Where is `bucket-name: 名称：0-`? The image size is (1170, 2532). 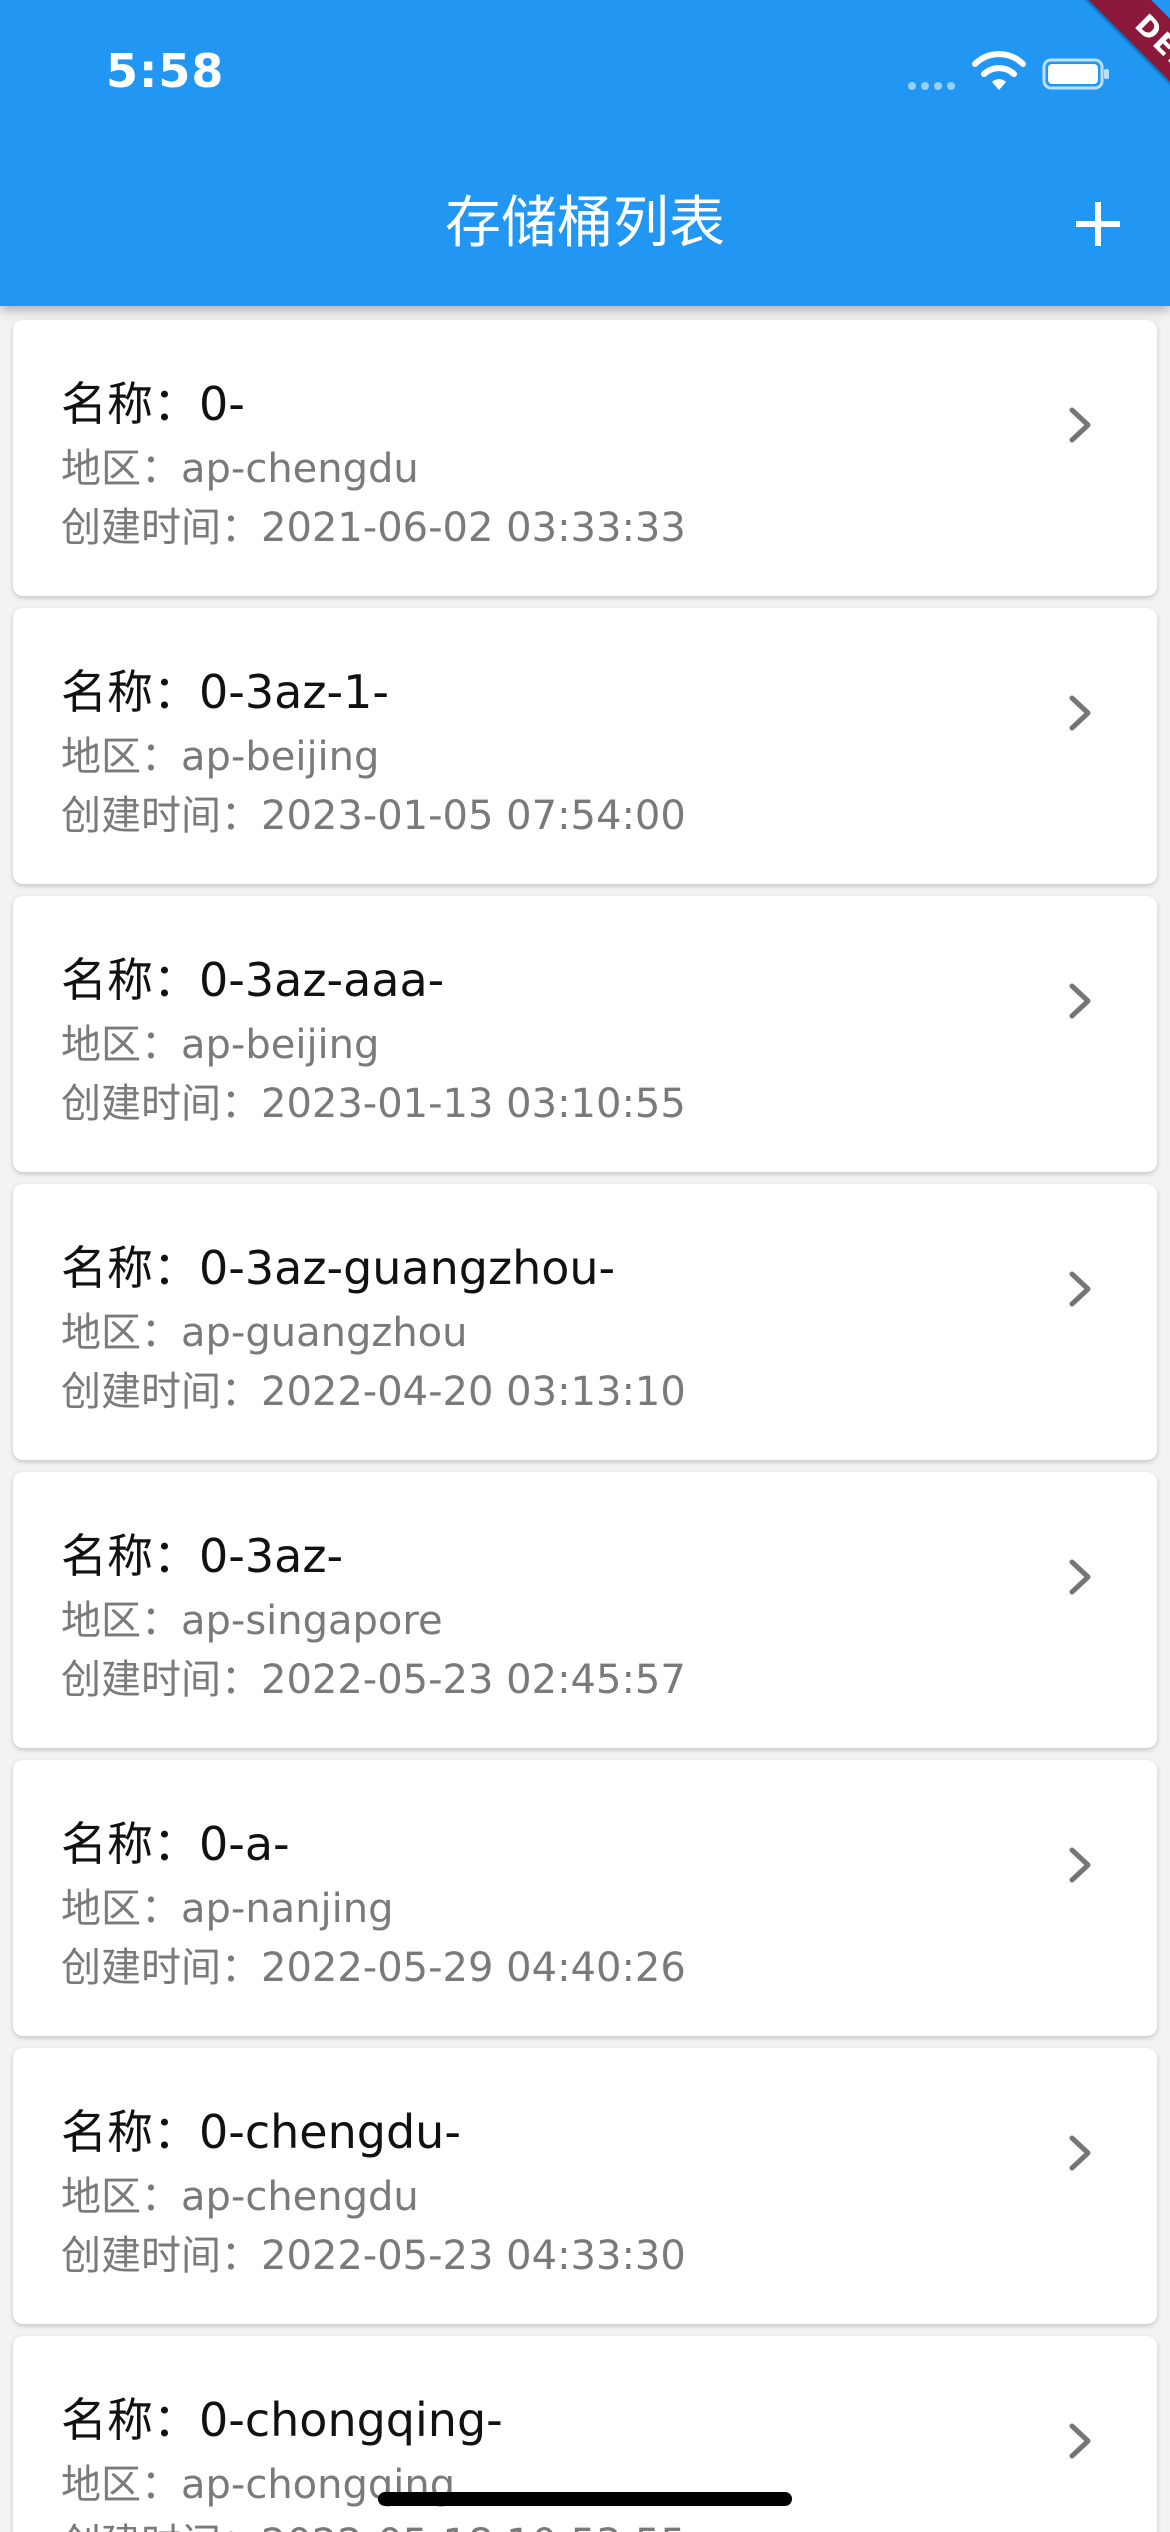
bucket-name: 名称：0- is located at coordinates (153, 404).